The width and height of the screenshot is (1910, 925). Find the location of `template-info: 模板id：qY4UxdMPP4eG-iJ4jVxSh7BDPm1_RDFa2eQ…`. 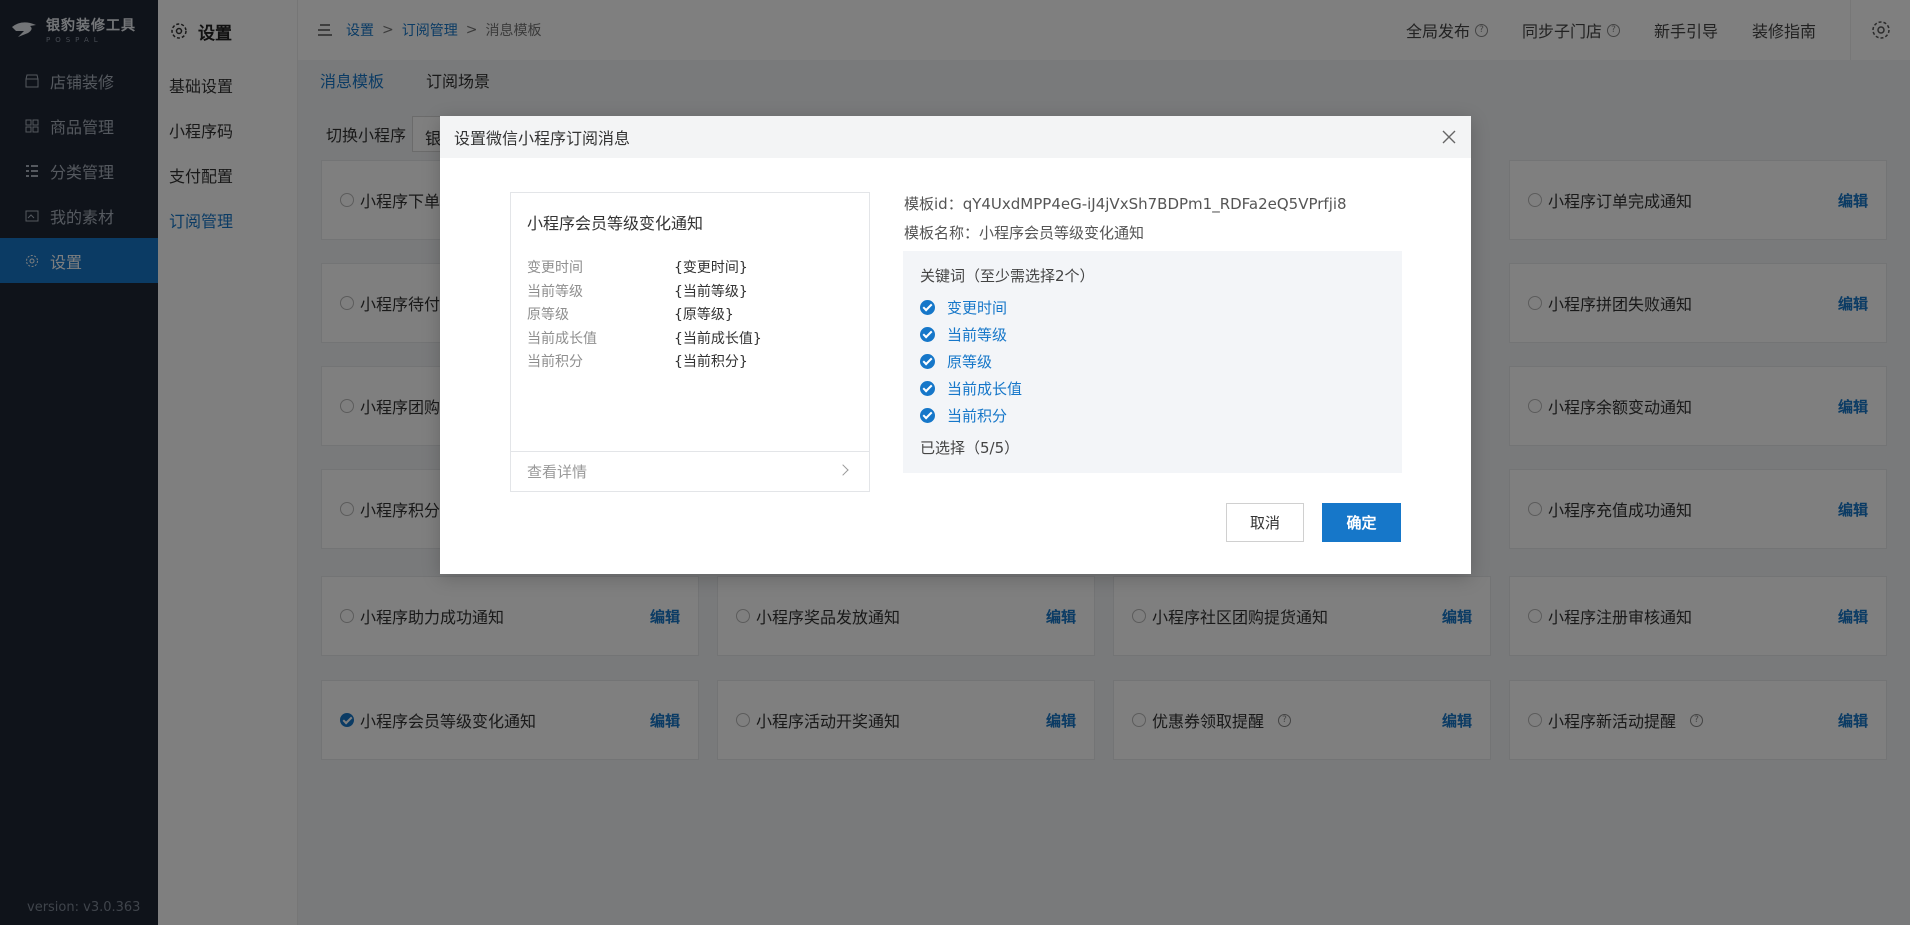

template-info: 模板id：qY4UxdMPP4eG-iJ4jVxSh7BDPm1_RDFa2eQ… is located at coordinates (1125, 219).